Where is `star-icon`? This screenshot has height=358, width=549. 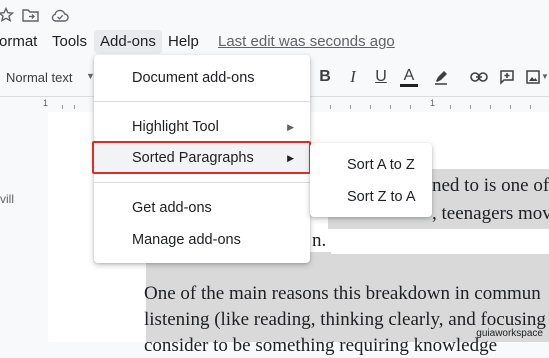 star-icon is located at coordinates (8, 15).